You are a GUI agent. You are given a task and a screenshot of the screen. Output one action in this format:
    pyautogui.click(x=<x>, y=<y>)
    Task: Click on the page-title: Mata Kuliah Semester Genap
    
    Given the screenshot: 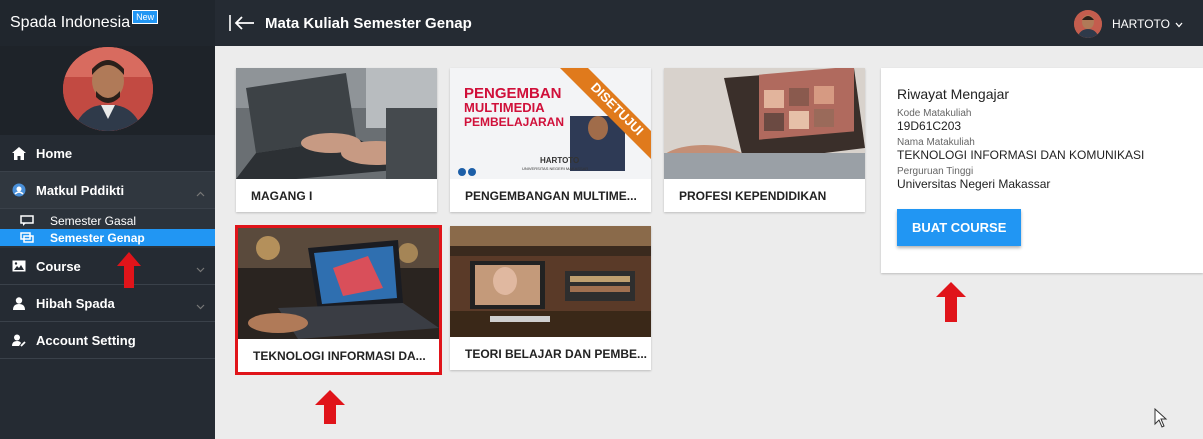 What is the action you would take?
    pyautogui.click(x=368, y=23)
    